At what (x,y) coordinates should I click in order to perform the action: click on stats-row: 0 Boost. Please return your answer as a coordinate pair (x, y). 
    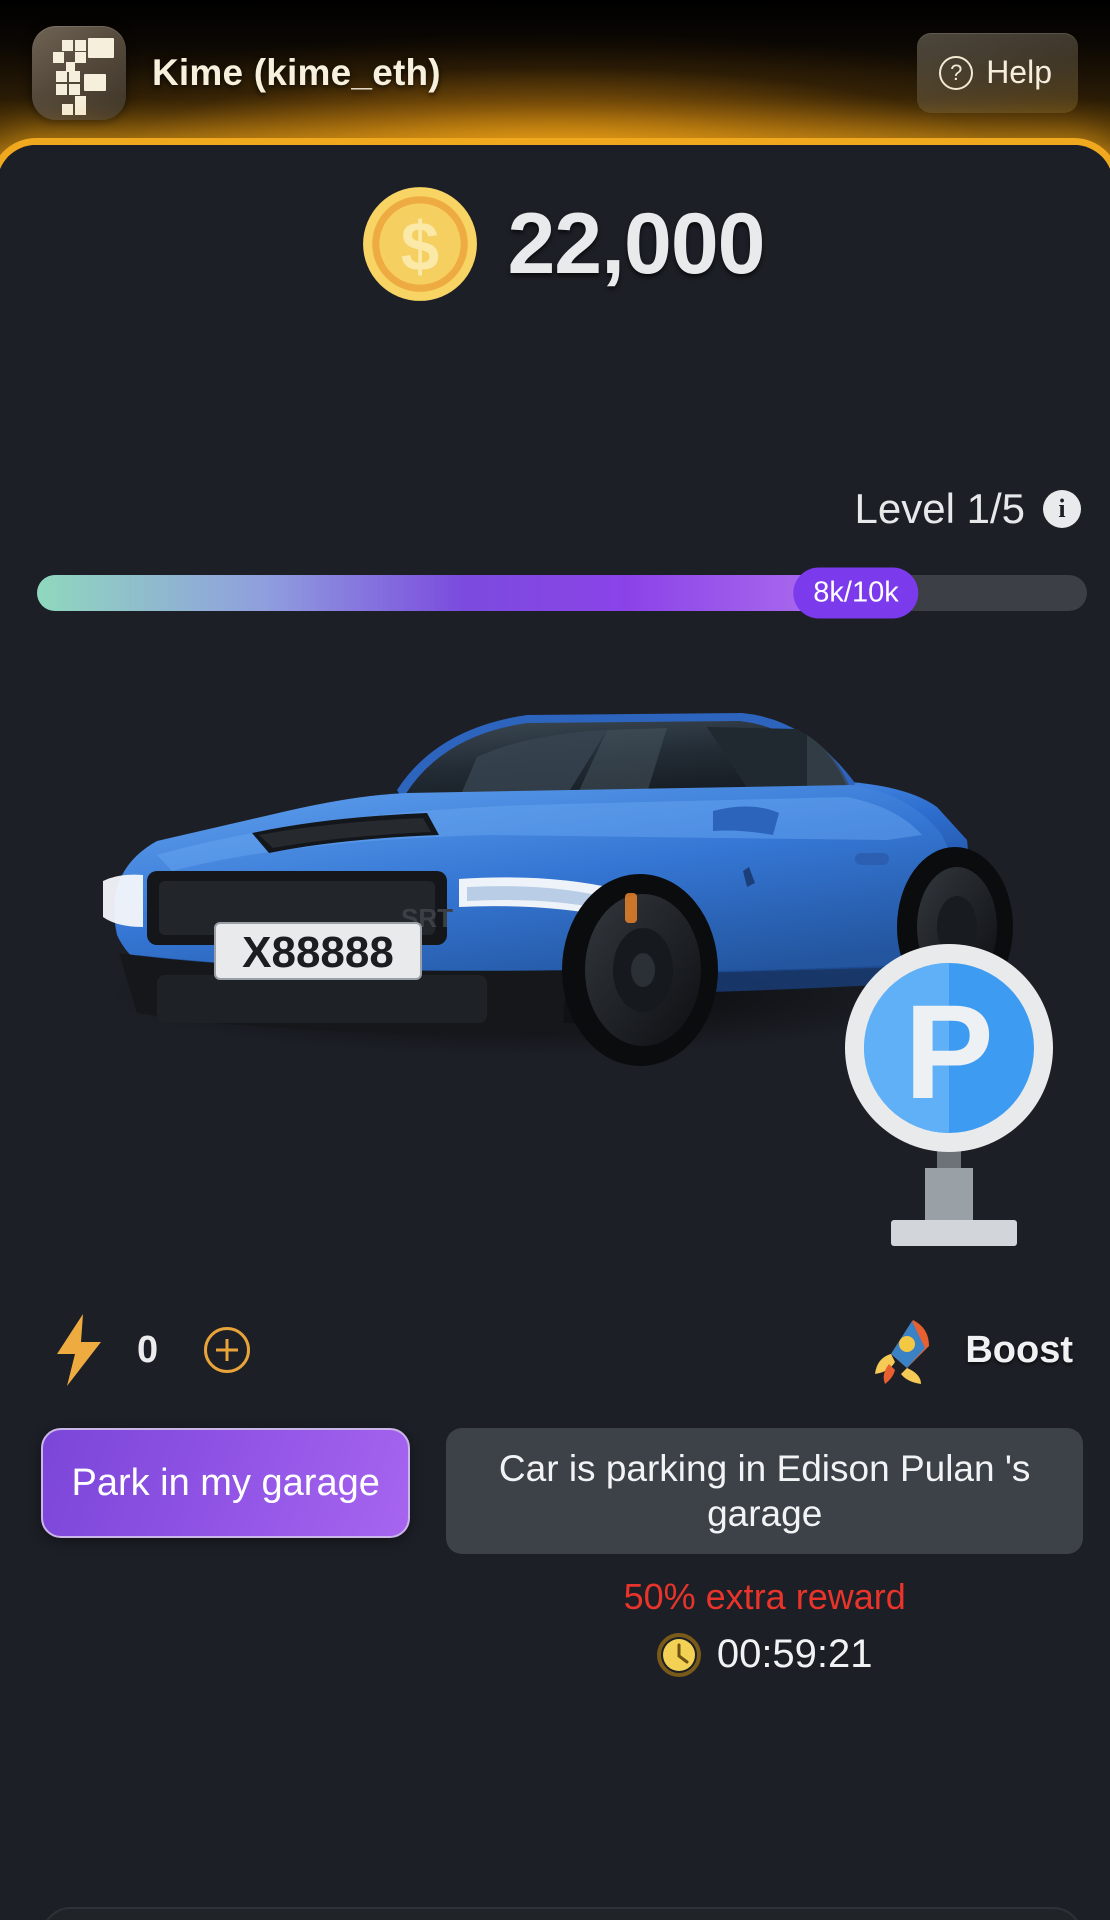
    Looking at the image, I should click on (558, 1350).